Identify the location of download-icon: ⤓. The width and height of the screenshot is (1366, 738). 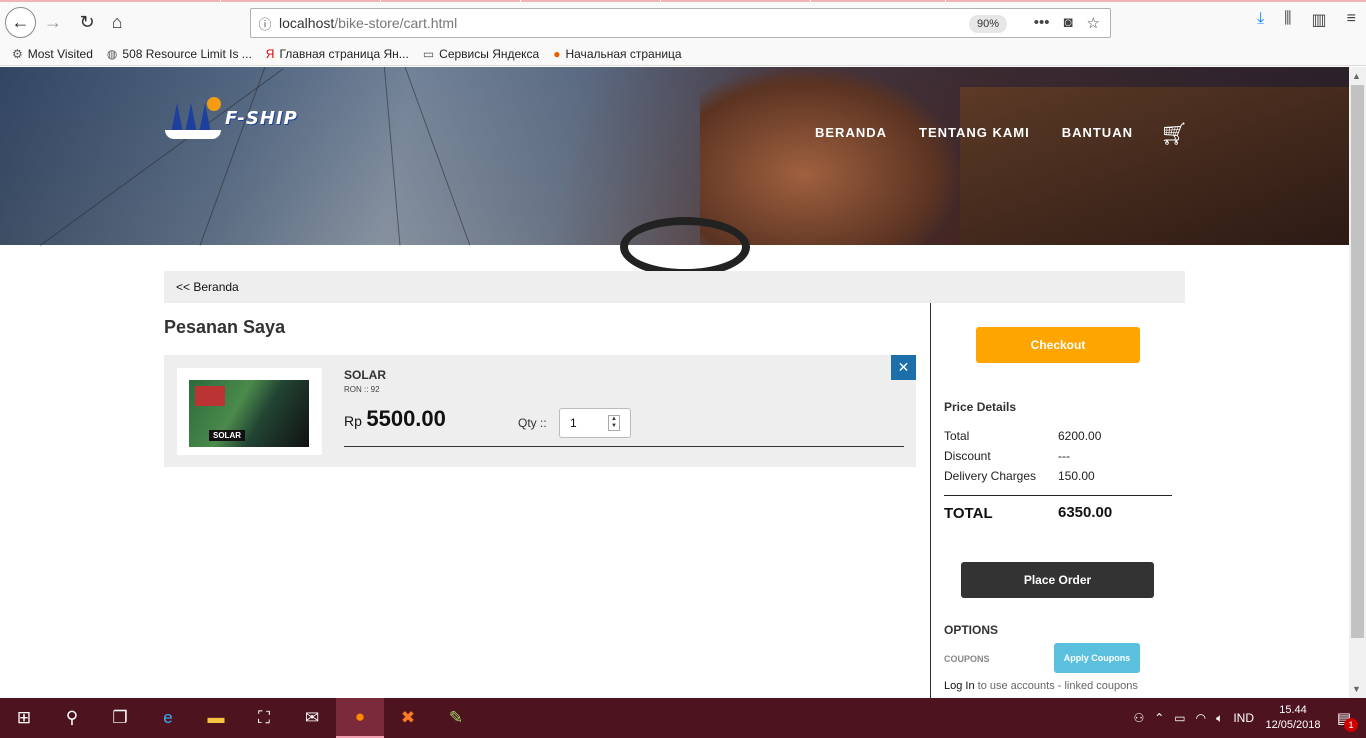
(1260, 20).